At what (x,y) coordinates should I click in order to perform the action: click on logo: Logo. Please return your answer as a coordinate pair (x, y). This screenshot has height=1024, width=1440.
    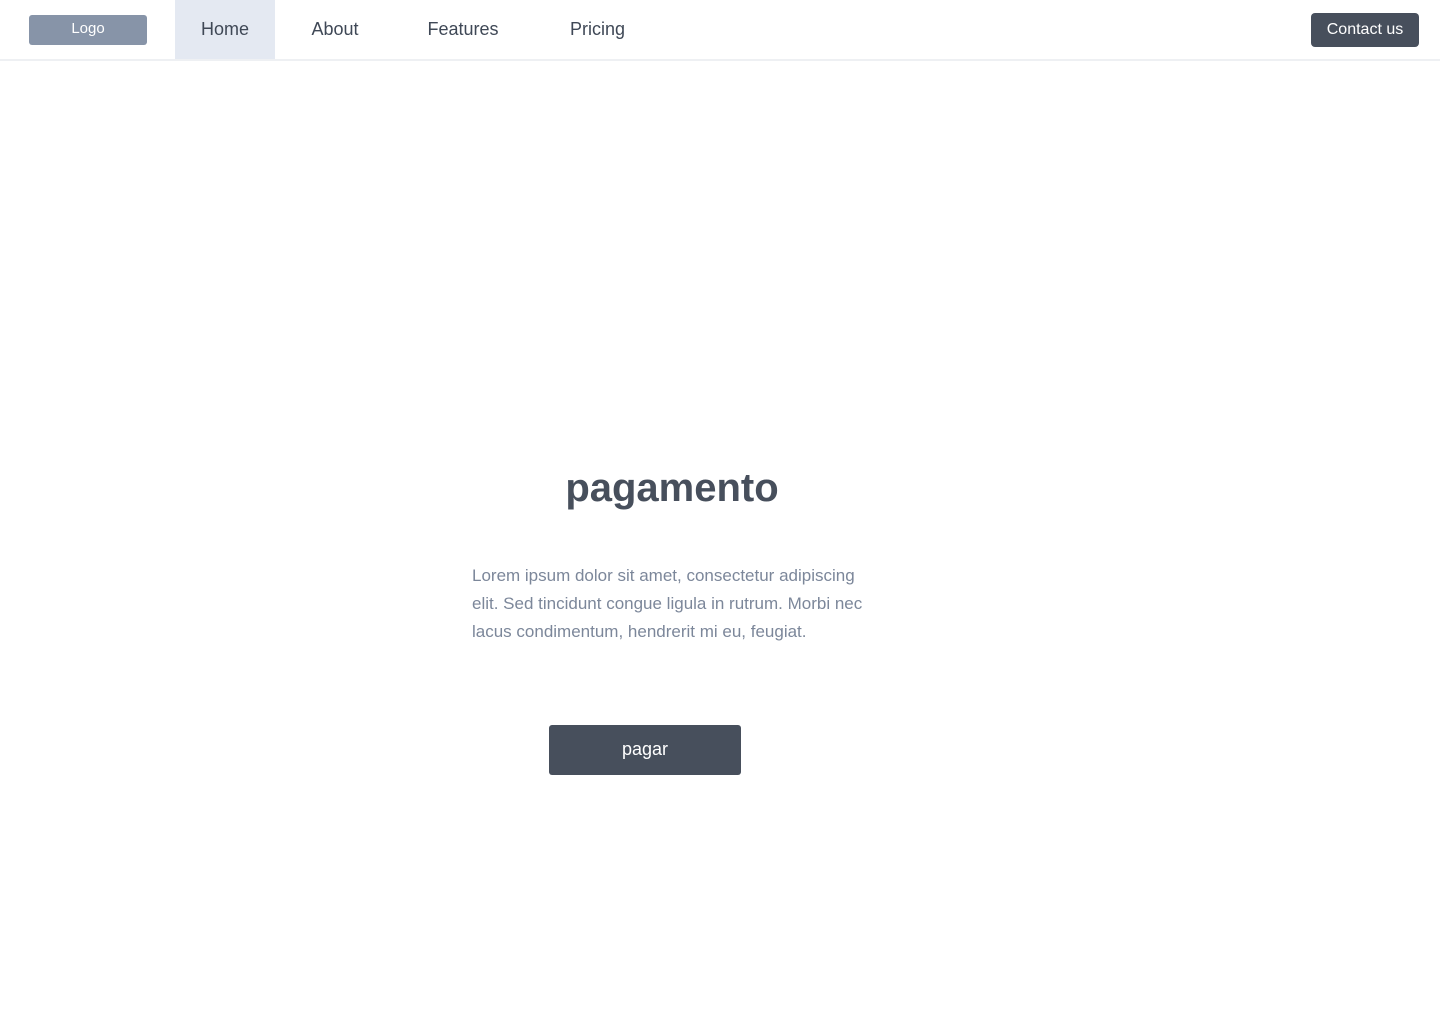
    Looking at the image, I should click on (88, 30).